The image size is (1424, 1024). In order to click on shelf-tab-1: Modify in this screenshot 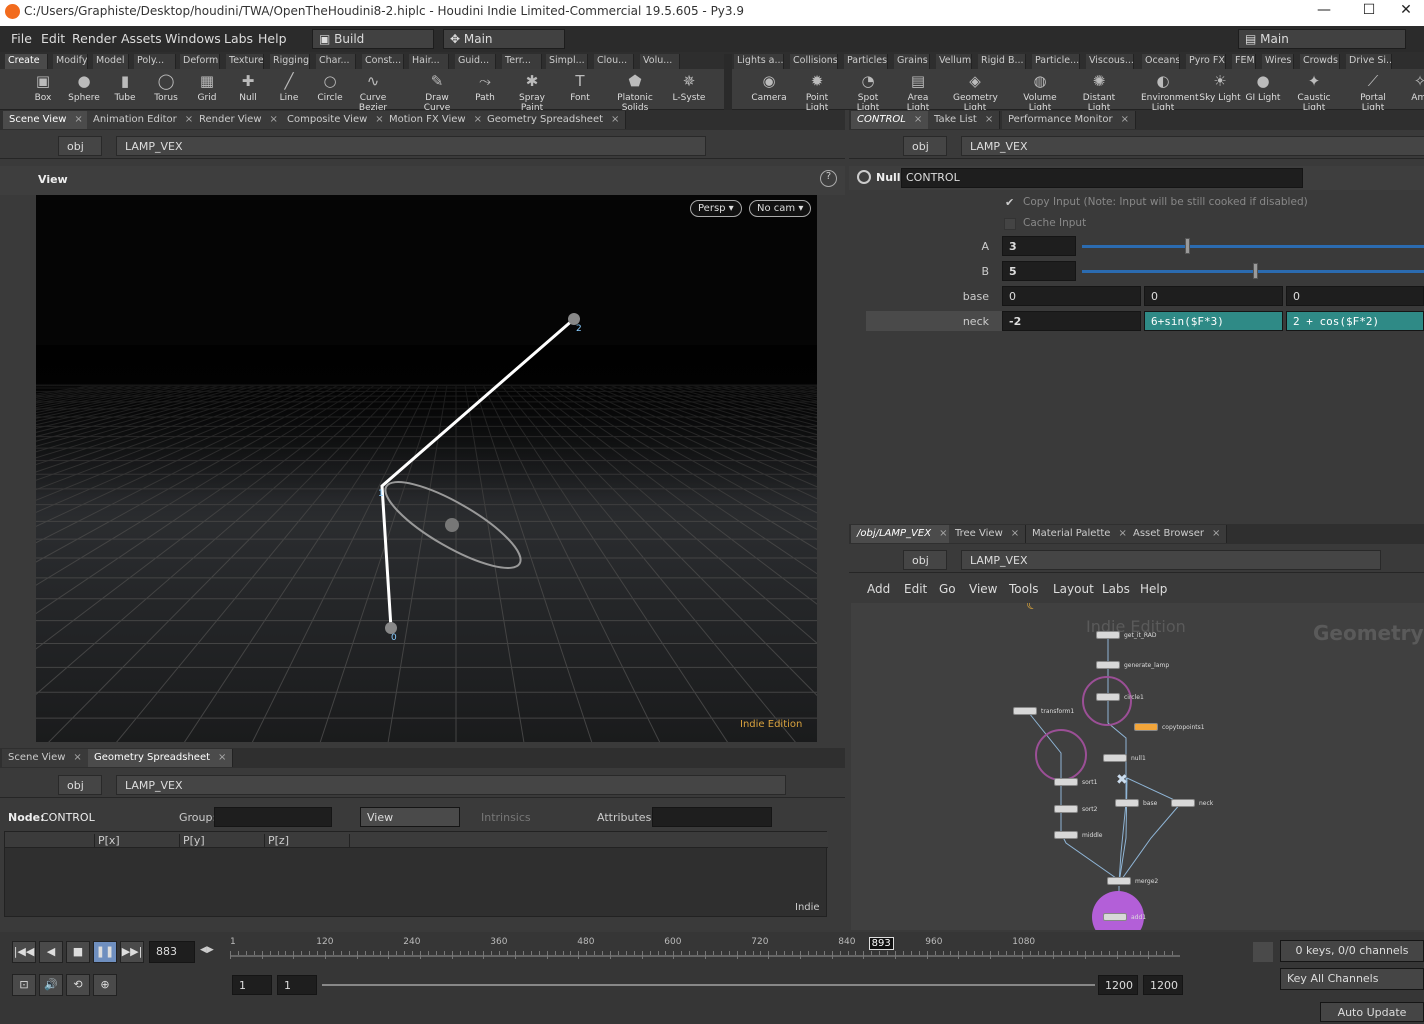, I will do `click(70, 61)`.